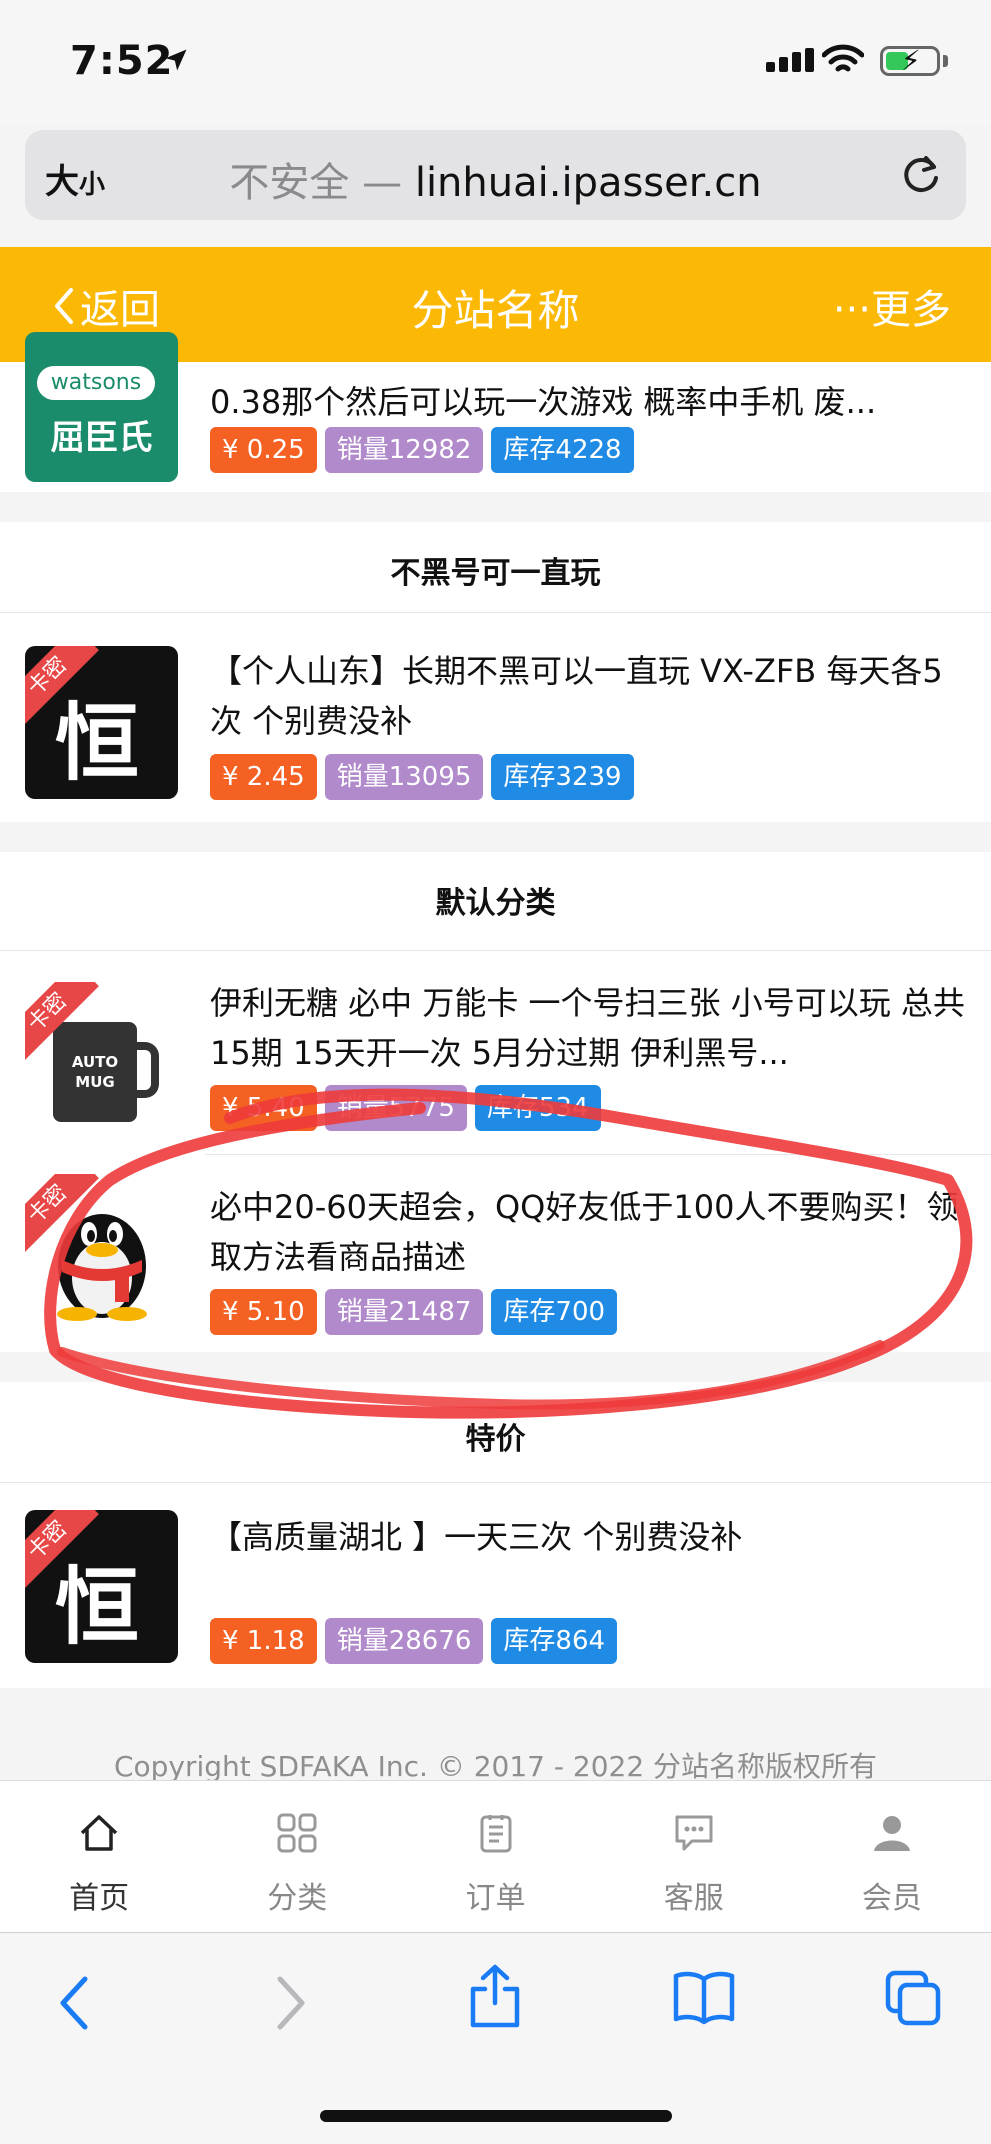  Describe the element at coordinates (562, 450) in the screenshot. I see `stock-badge: 库存4228` at that location.